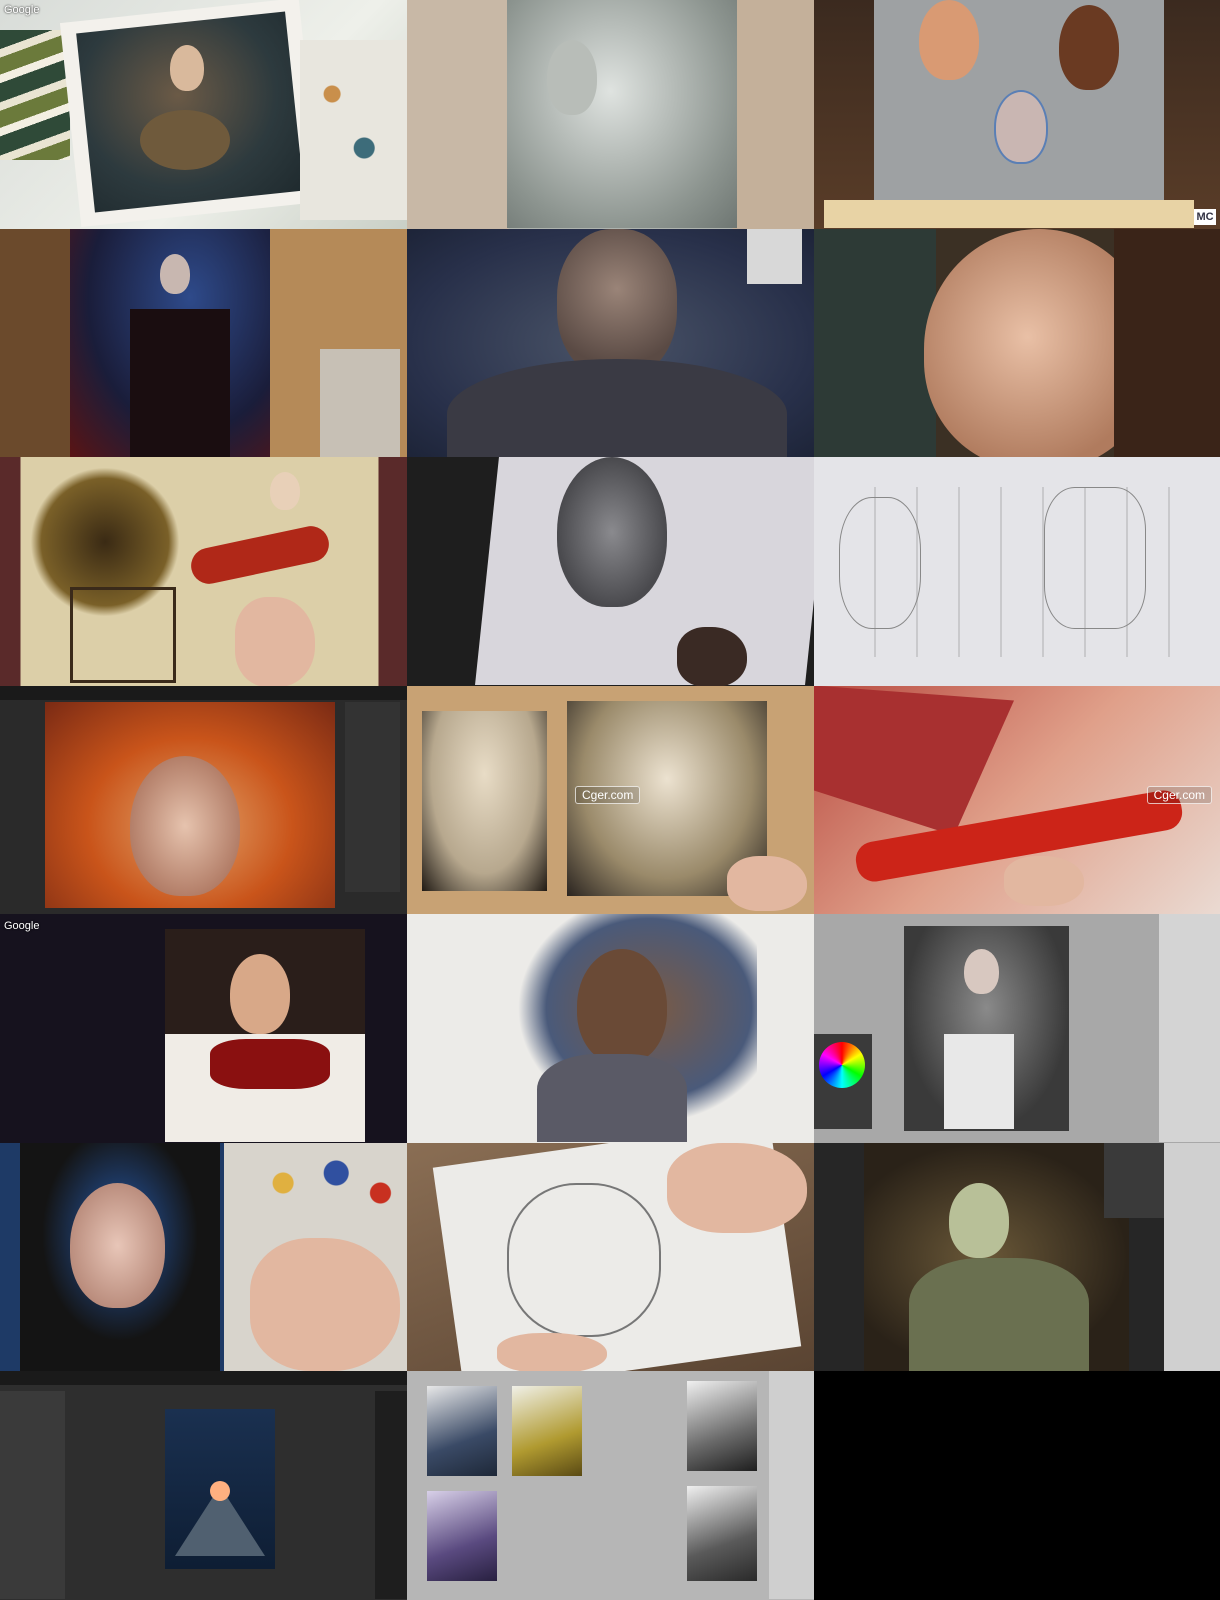 This screenshot has height=1600, width=1220. I want to click on tile-value-thumbnails-study, so click(610, 1485).